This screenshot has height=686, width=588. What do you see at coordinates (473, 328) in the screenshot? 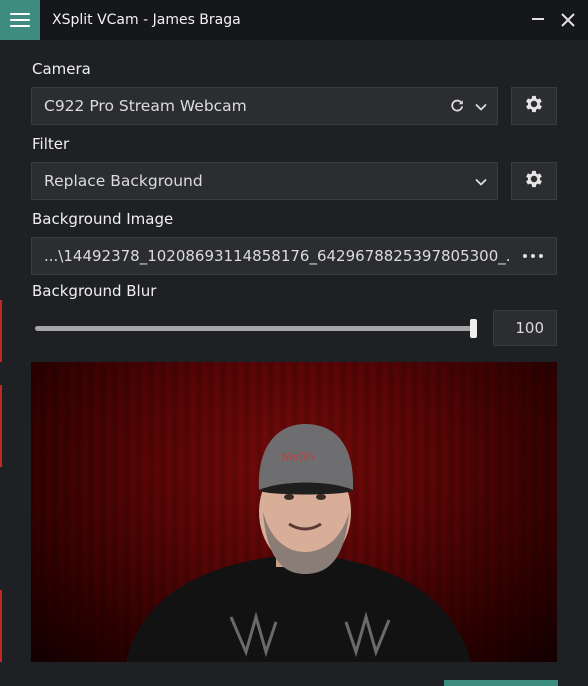
I see `blur-slider-thumb` at bounding box center [473, 328].